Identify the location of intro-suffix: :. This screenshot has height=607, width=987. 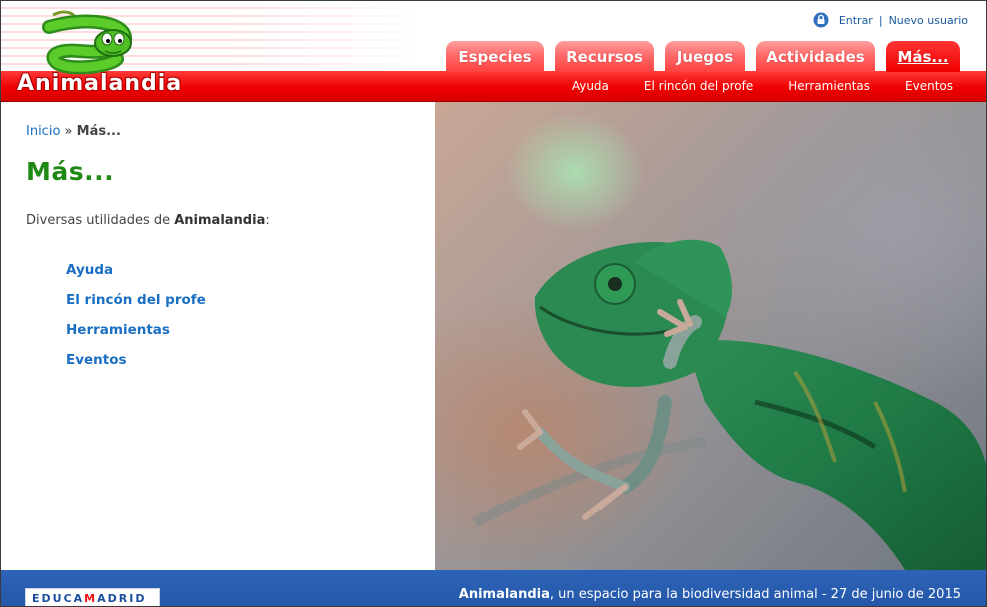
(267, 220).